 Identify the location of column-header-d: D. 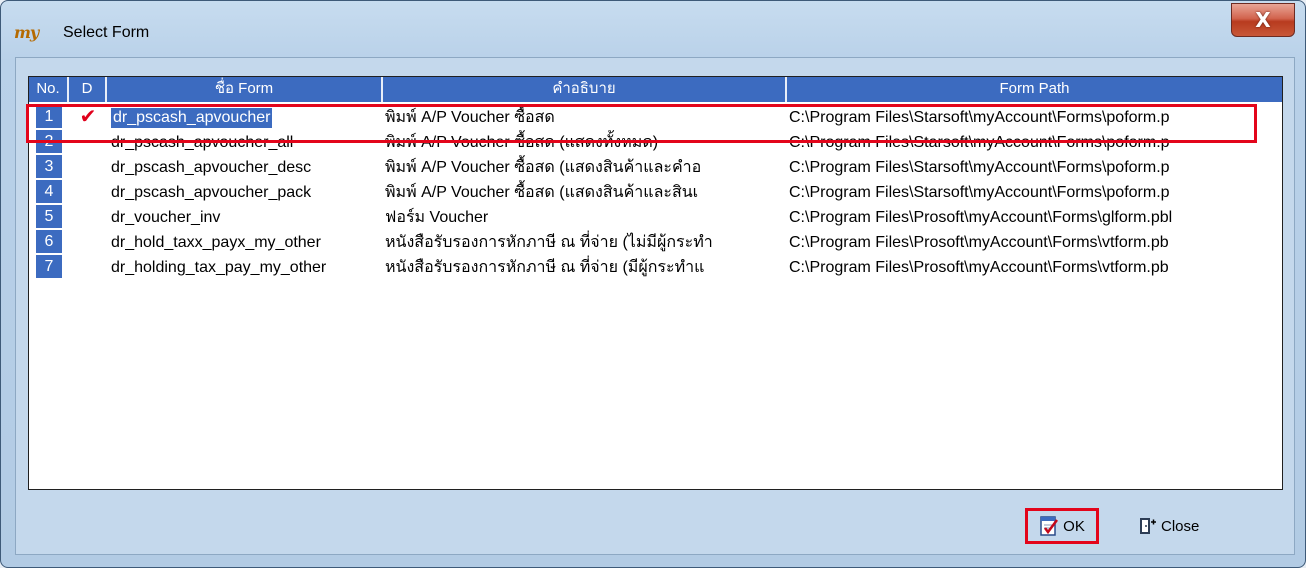
(88, 89).